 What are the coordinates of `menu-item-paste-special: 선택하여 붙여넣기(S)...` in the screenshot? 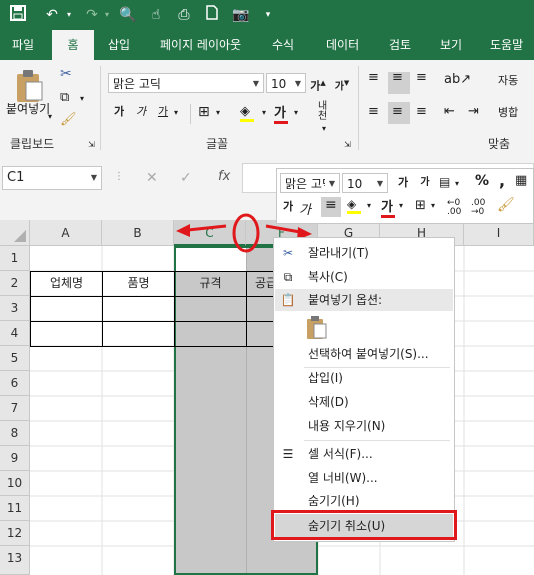 It's located at (368, 354).